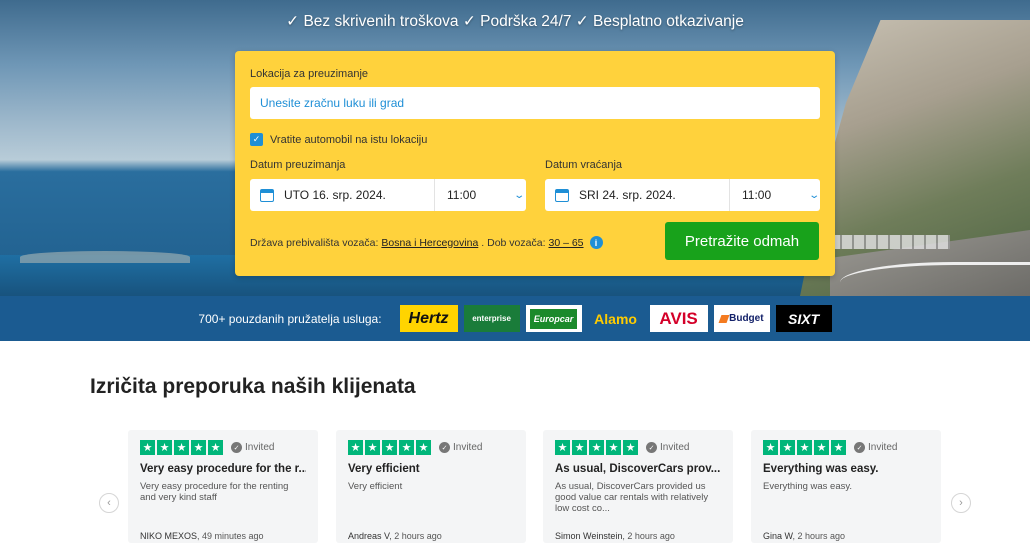 This screenshot has height=543, width=1030. I want to click on review-body: Very efficient, so click(375, 486).